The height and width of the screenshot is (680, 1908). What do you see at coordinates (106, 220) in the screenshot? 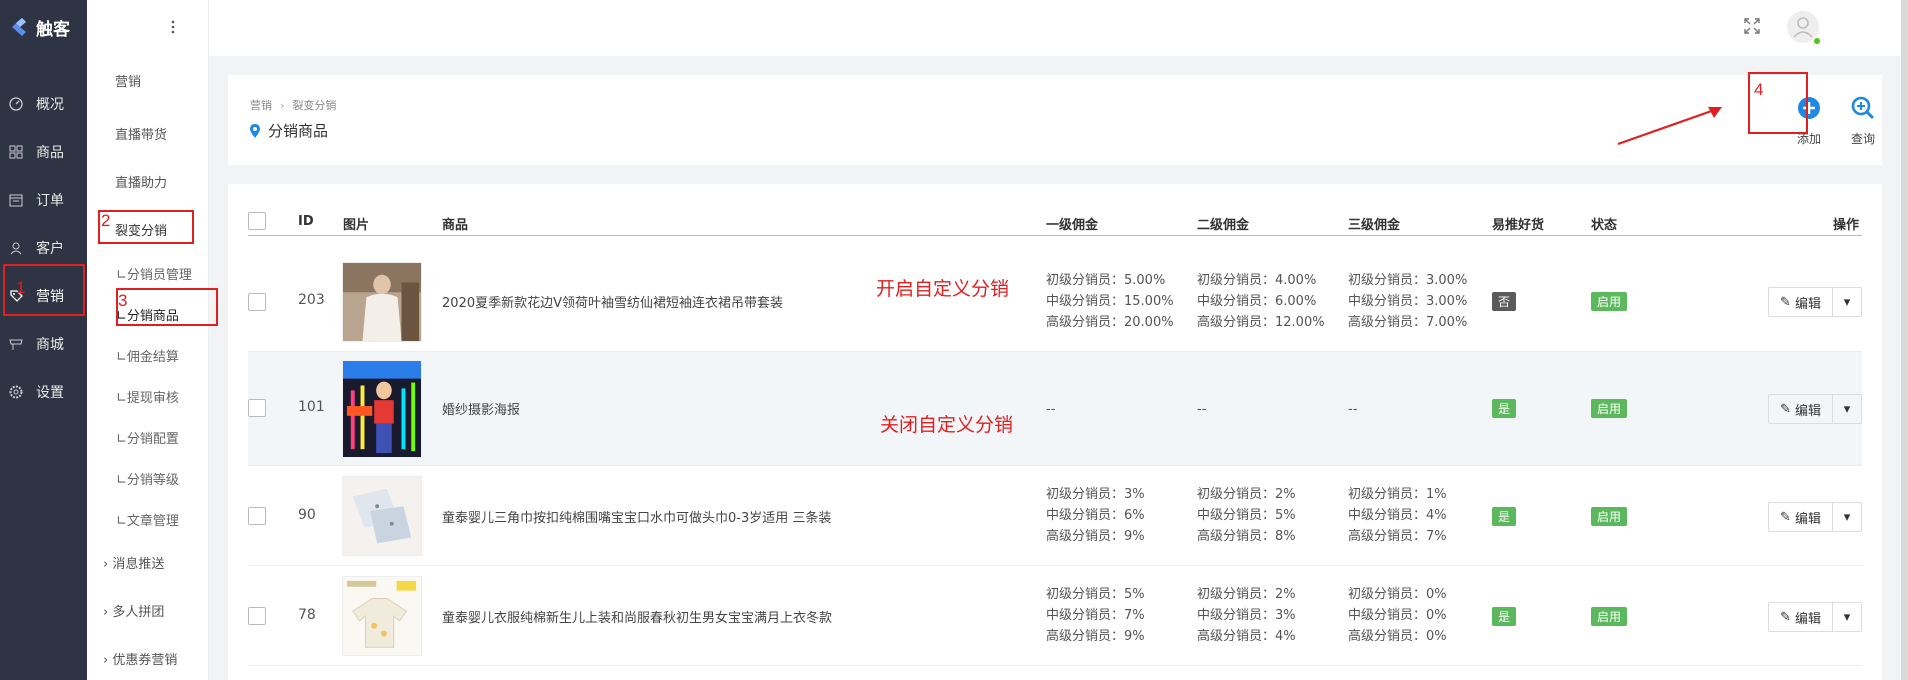
I see `annotation-number-2: 2` at bounding box center [106, 220].